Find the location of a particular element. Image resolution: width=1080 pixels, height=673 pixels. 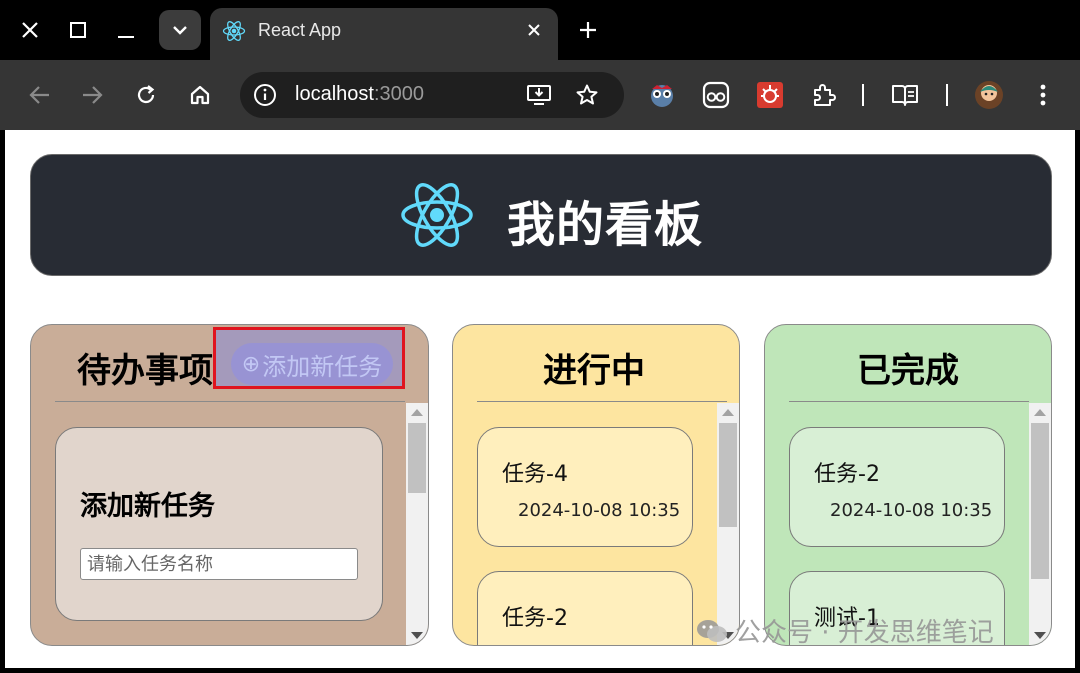

browser-tab-bar: React App is located at coordinates (540, 30).